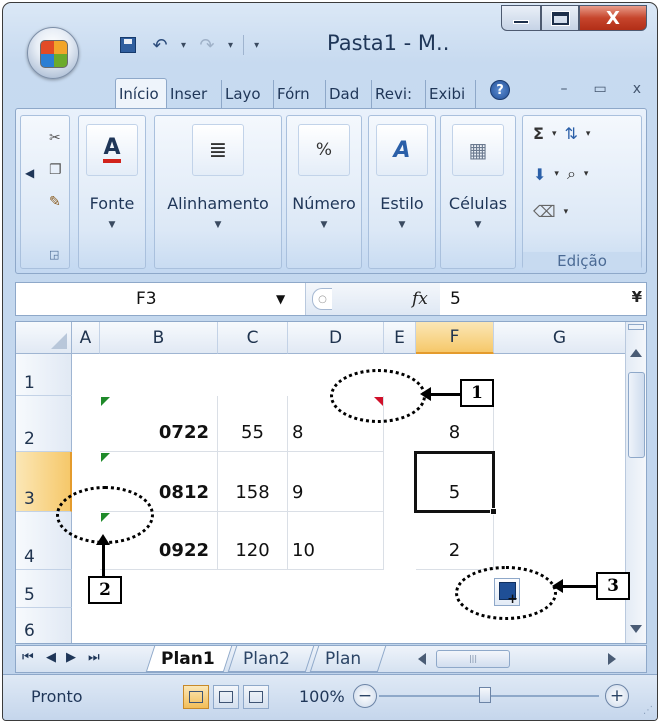  Describe the element at coordinates (636, 353) in the screenshot. I see `scroll-up-icon` at that location.